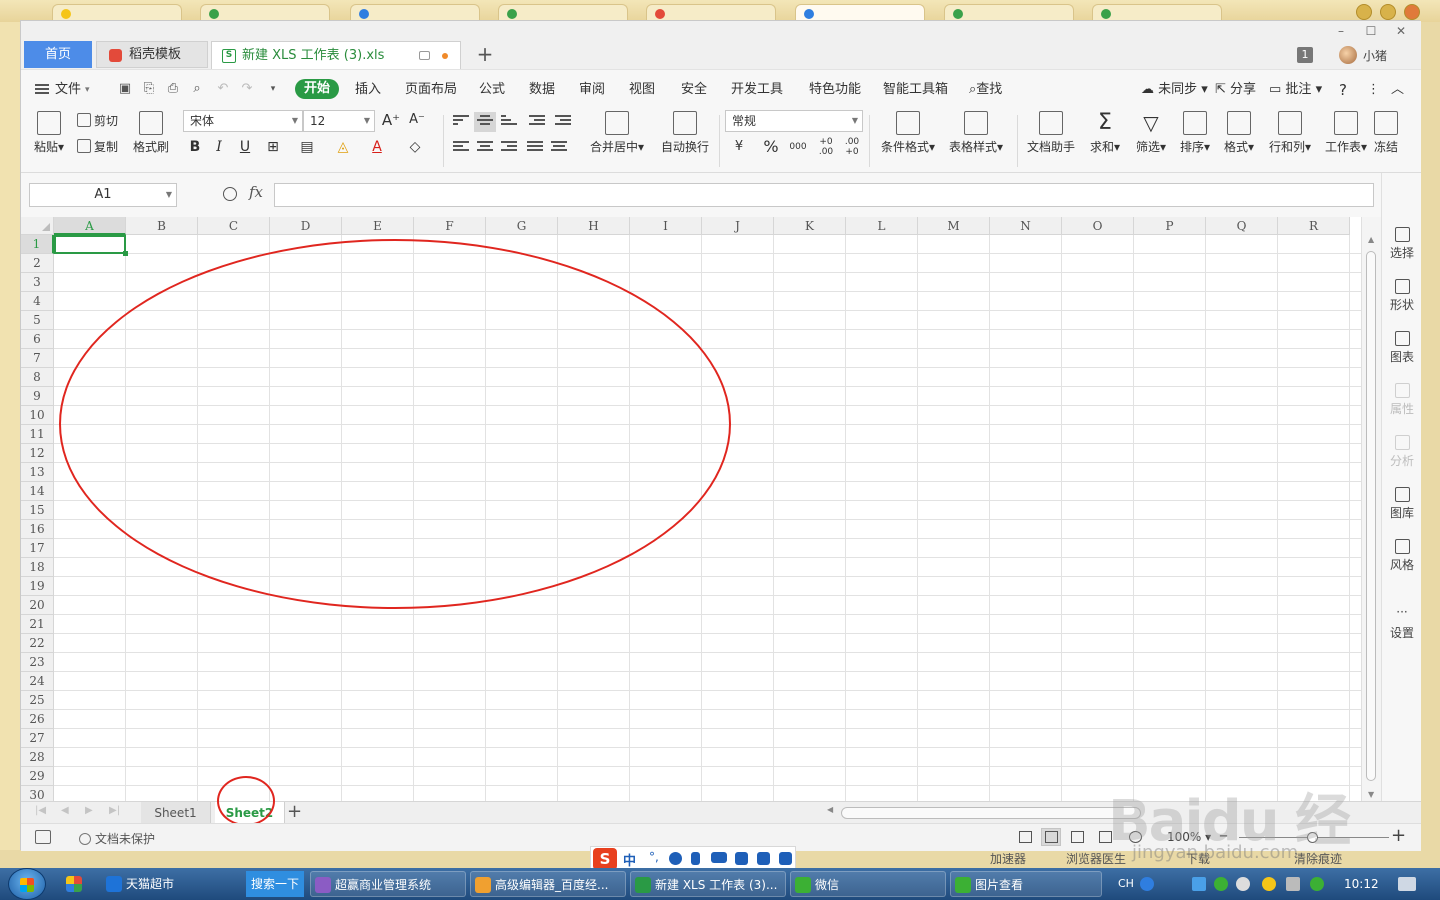 The image size is (1440, 900). What do you see at coordinates (37, 719) in the screenshot?
I see `row-header: 26` at bounding box center [37, 719].